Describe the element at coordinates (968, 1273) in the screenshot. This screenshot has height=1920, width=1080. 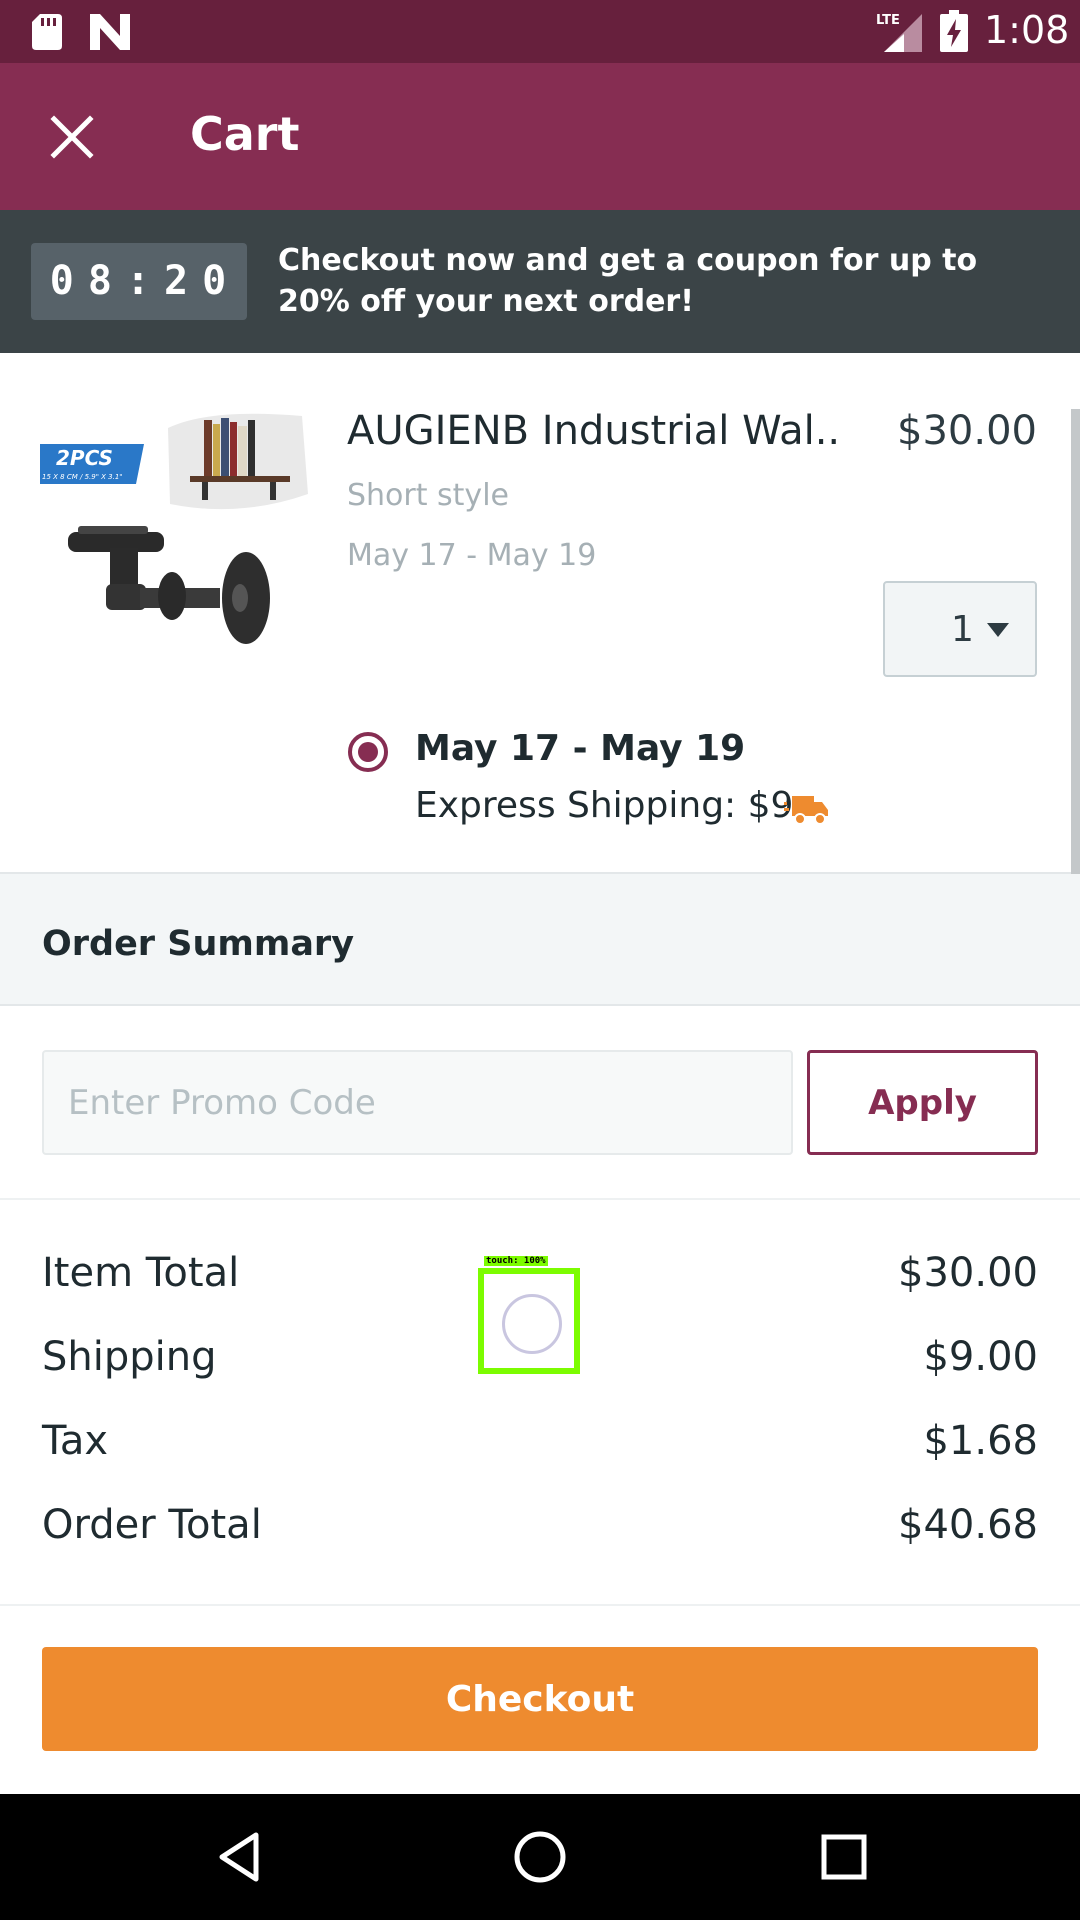
I see `total-row-value: $30.00` at that location.